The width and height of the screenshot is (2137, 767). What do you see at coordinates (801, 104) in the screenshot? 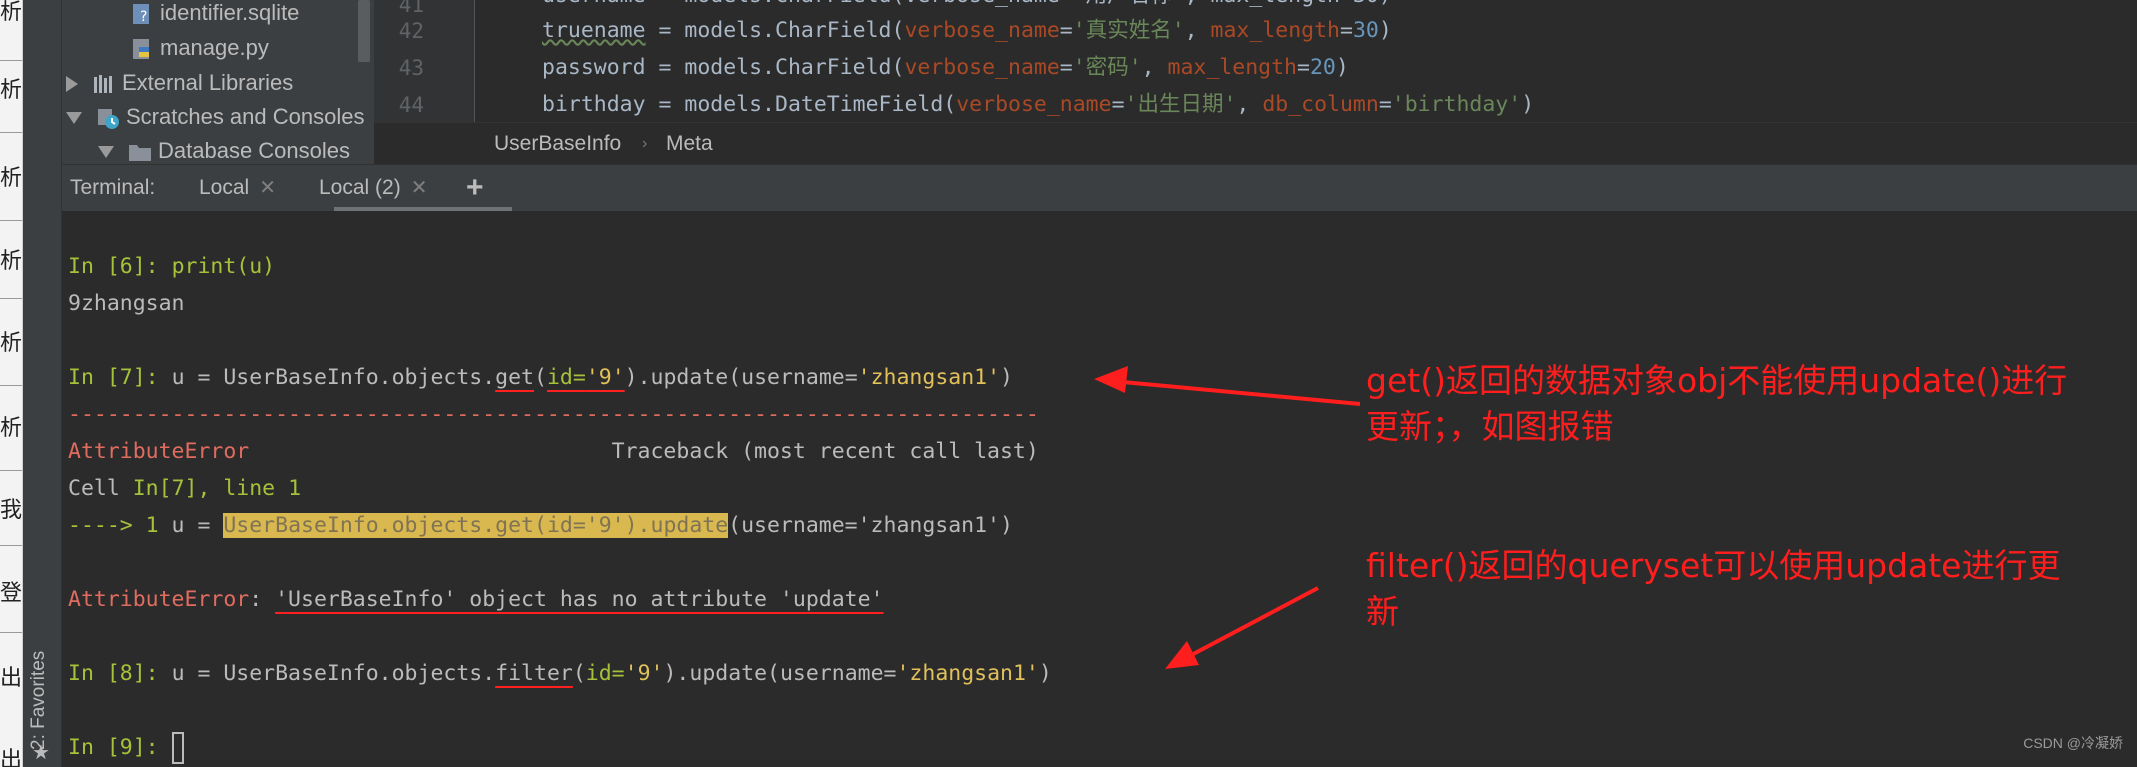
I see `code-token: = models.DateTimeField(` at bounding box center [801, 104].